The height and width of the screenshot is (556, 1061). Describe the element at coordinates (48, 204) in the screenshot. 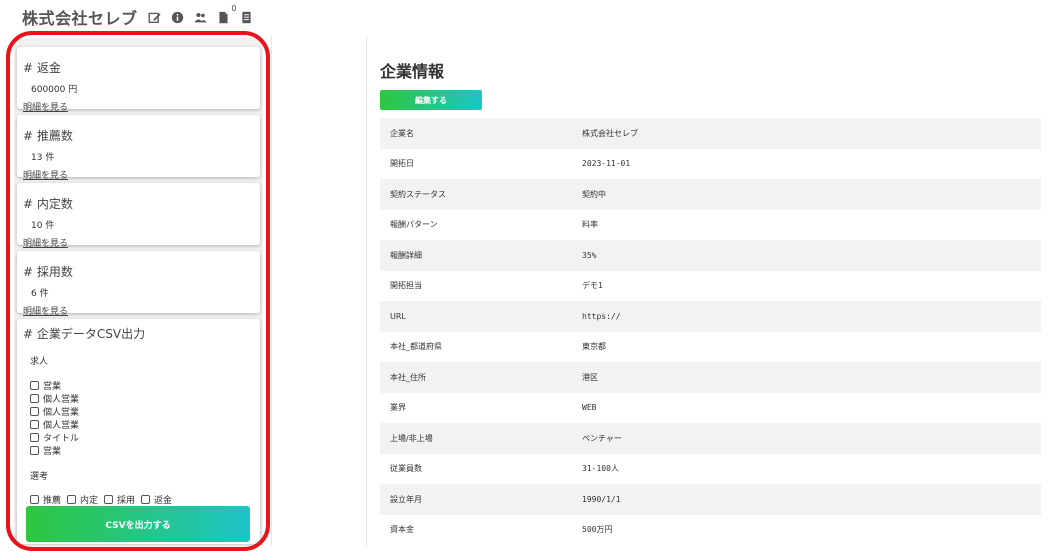

I see `card-title: # 内定数` at that location.